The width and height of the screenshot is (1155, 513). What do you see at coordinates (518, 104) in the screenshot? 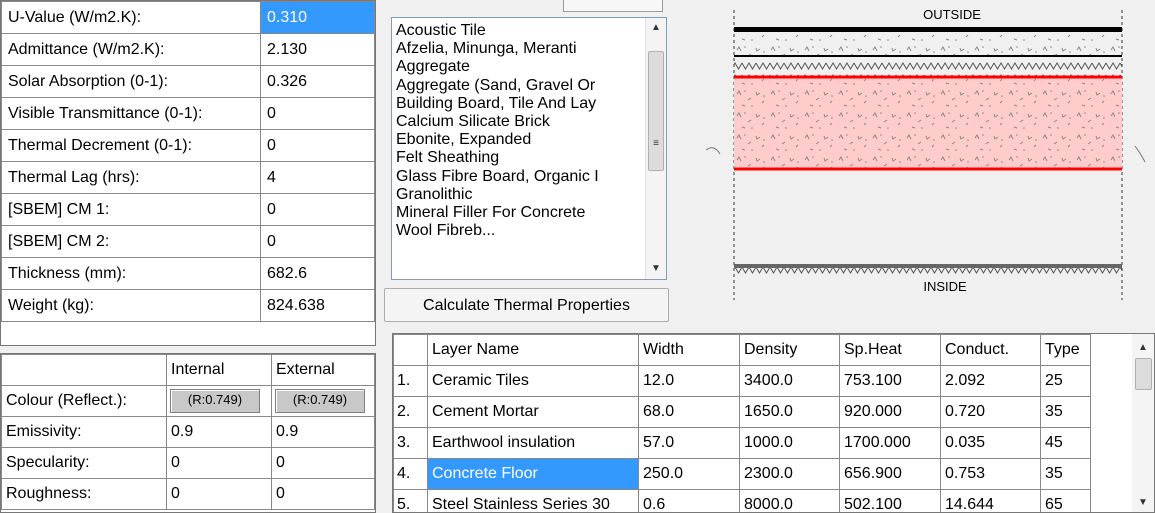
I see `material-list-item: Building Board, Tile And Lay` at bounding box center [518, 104].